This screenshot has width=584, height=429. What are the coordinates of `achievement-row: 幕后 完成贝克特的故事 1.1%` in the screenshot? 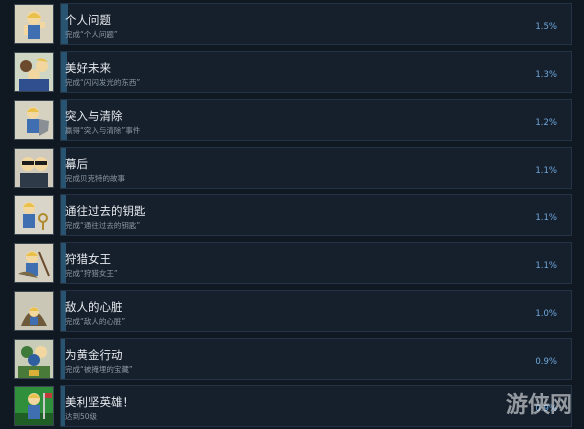 It's located at (292, 167).